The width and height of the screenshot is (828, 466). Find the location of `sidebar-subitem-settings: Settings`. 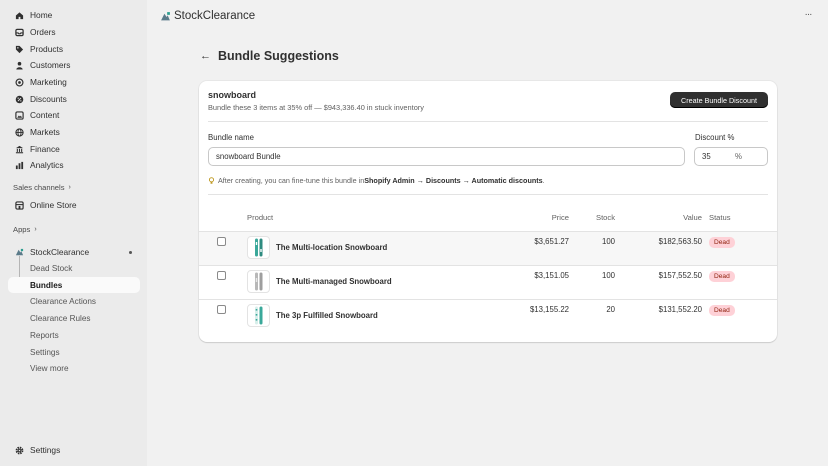

sidebar-subitem-settings: Settings is located at coordinates (74, 352).